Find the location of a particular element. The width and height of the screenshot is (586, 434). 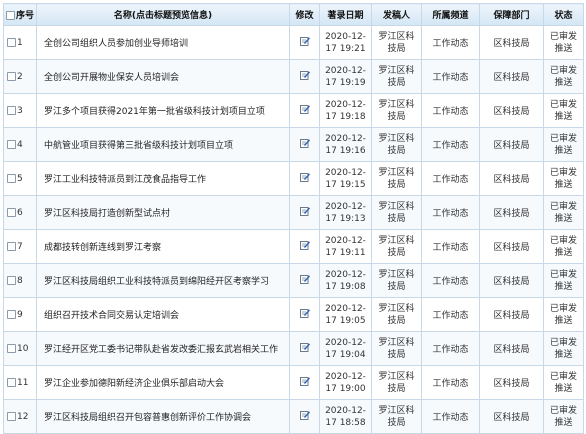

row-index: 12 is located at coordinates (23, 416).